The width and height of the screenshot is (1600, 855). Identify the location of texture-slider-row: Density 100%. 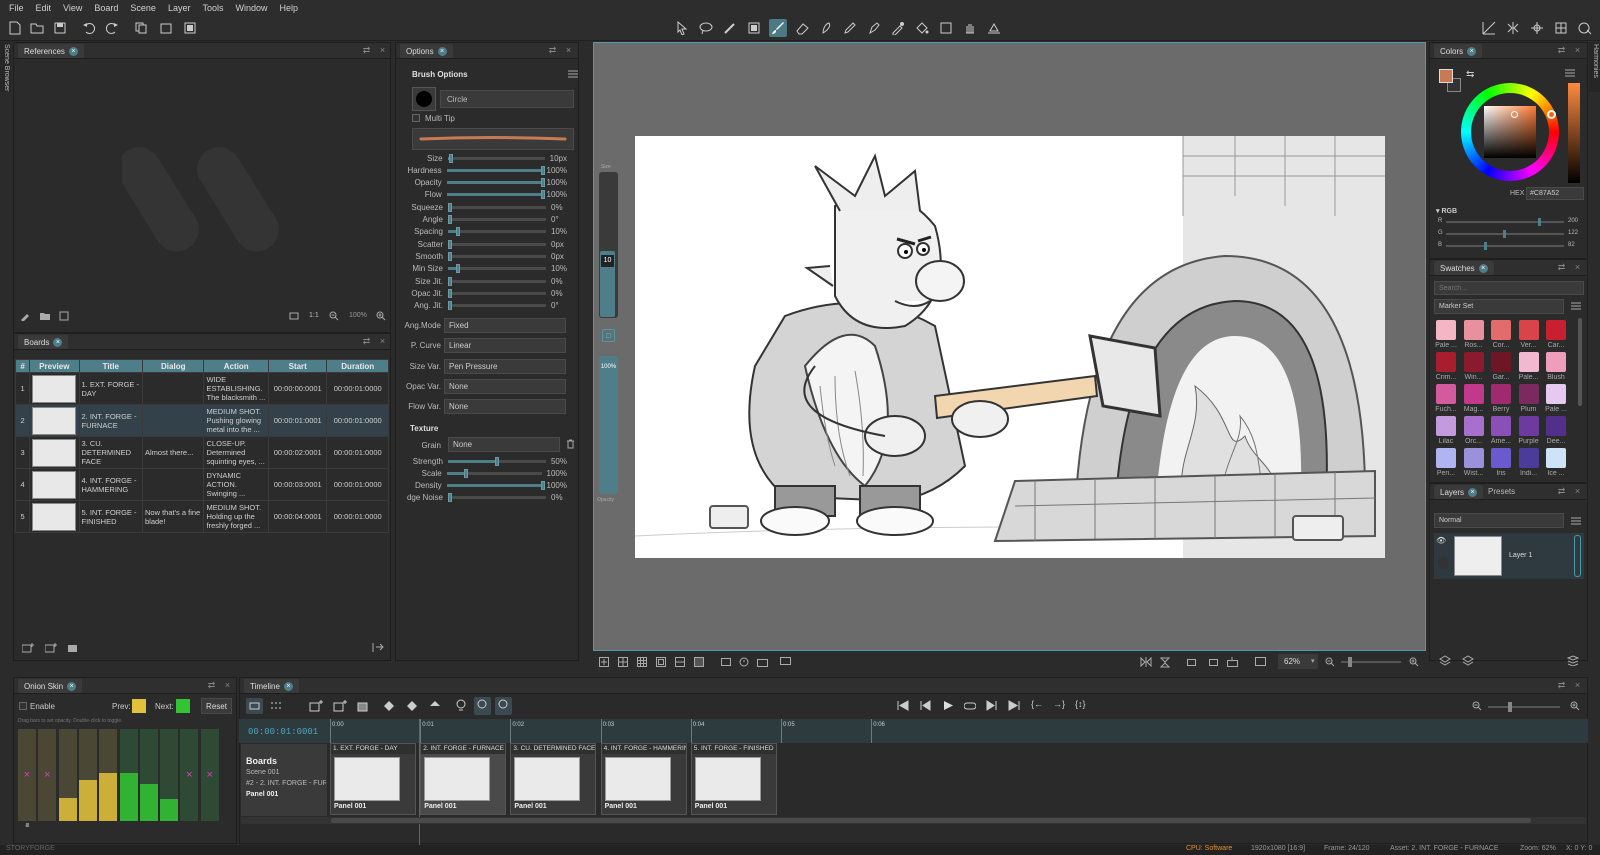
(484, 486).